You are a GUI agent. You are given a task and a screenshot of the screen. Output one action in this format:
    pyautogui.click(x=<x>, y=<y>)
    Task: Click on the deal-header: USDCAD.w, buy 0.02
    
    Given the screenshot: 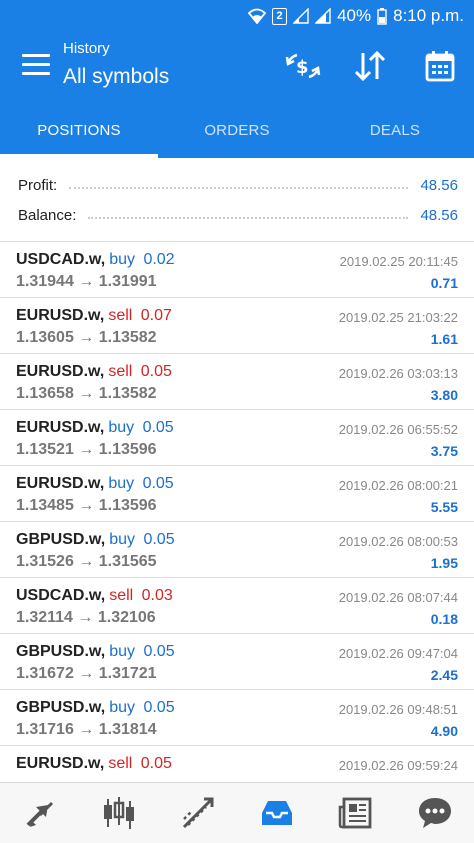 What is the action you would take?
    pyautogui.click(x=95, y=260)
    